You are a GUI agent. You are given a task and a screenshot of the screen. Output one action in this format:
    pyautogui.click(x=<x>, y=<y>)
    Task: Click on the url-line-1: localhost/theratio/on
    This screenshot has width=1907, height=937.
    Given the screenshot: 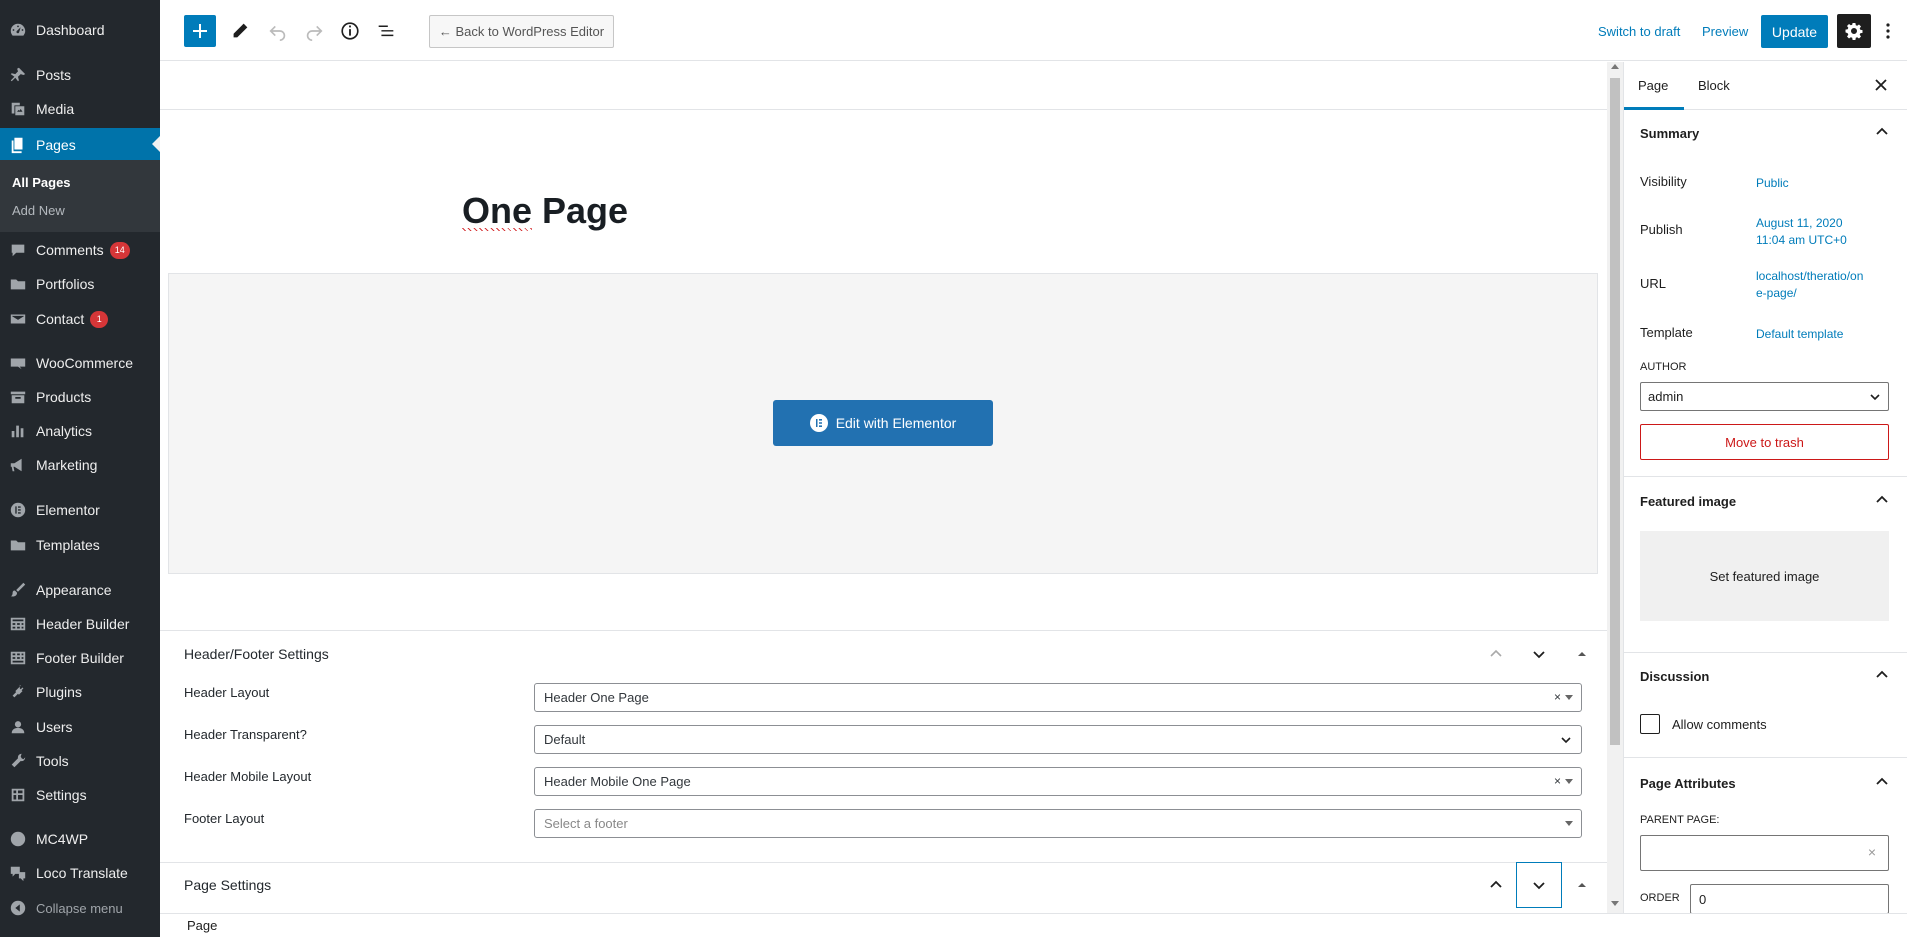 What is the action you would take?
    pyautogui.click(x=1810, y=276)
    